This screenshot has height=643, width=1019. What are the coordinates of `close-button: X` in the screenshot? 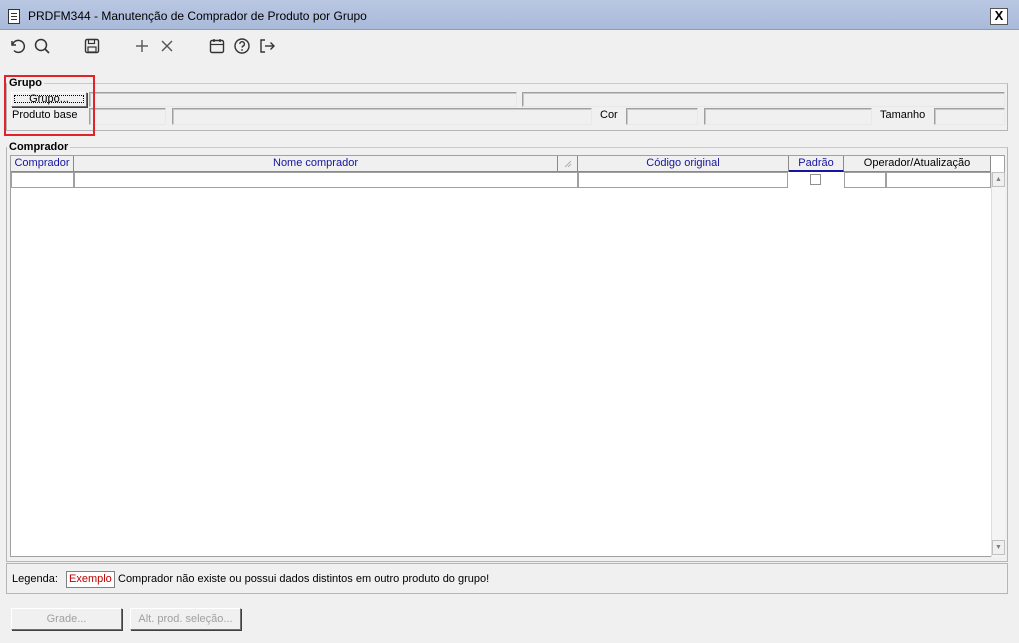 It's located at (999, 16).